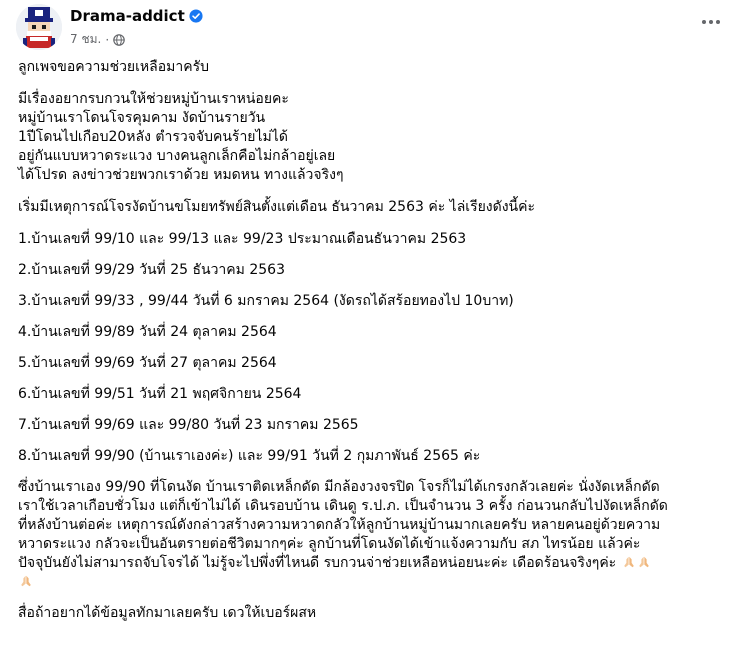 The image size is (744, 650). What do you see at coordinates (147, 363) in the screenshot?
I see `incident-item: 5.บ้านเลขที่ 99/69 วันที่ 27 ตุลาคม 2564` at bounding box center [147, 363].